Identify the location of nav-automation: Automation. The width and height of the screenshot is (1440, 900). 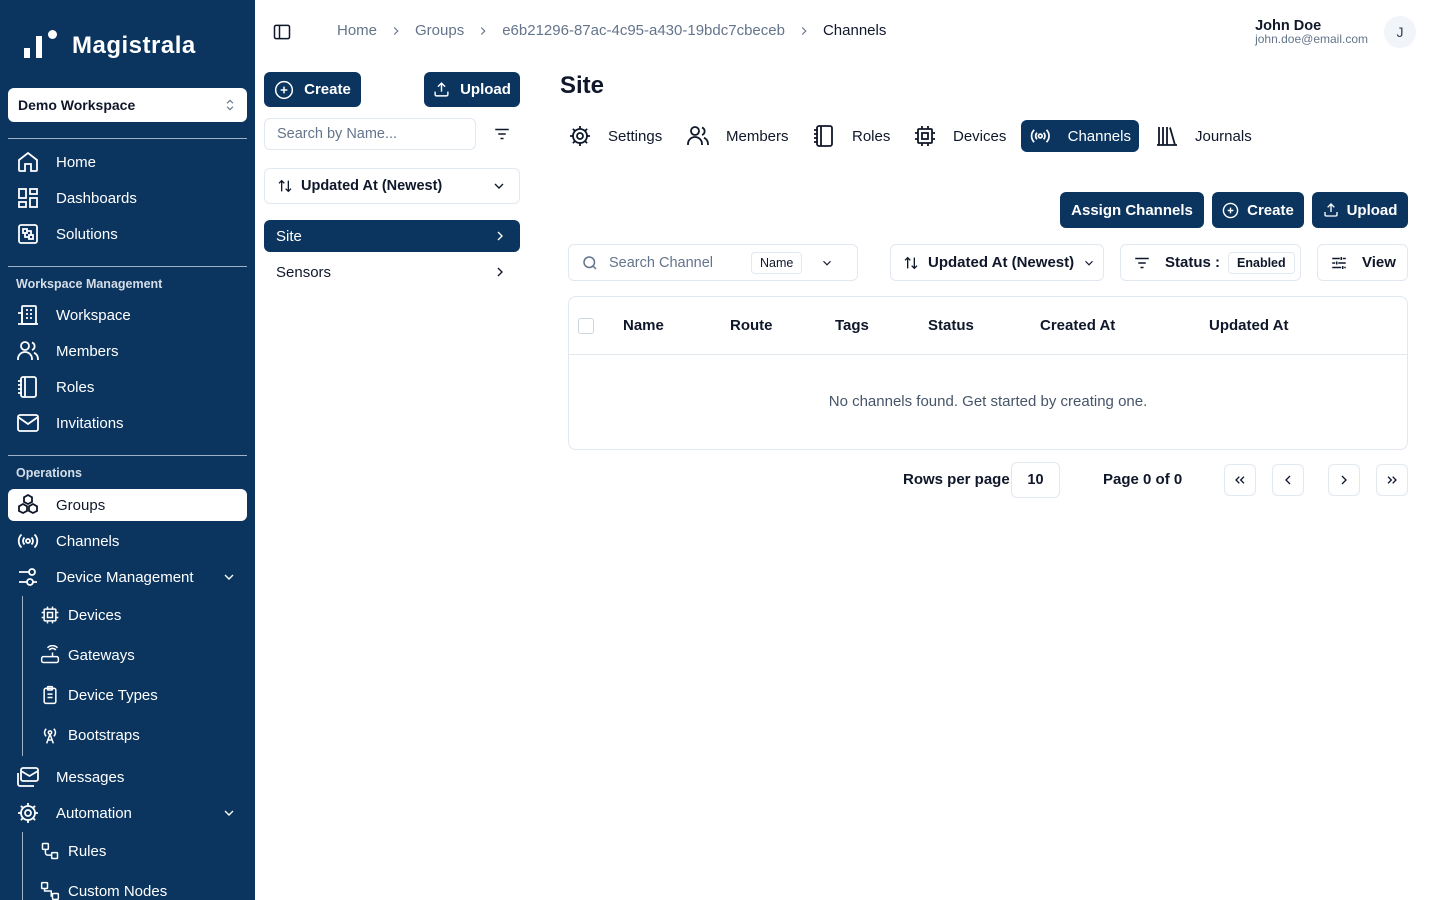
(127, 813).